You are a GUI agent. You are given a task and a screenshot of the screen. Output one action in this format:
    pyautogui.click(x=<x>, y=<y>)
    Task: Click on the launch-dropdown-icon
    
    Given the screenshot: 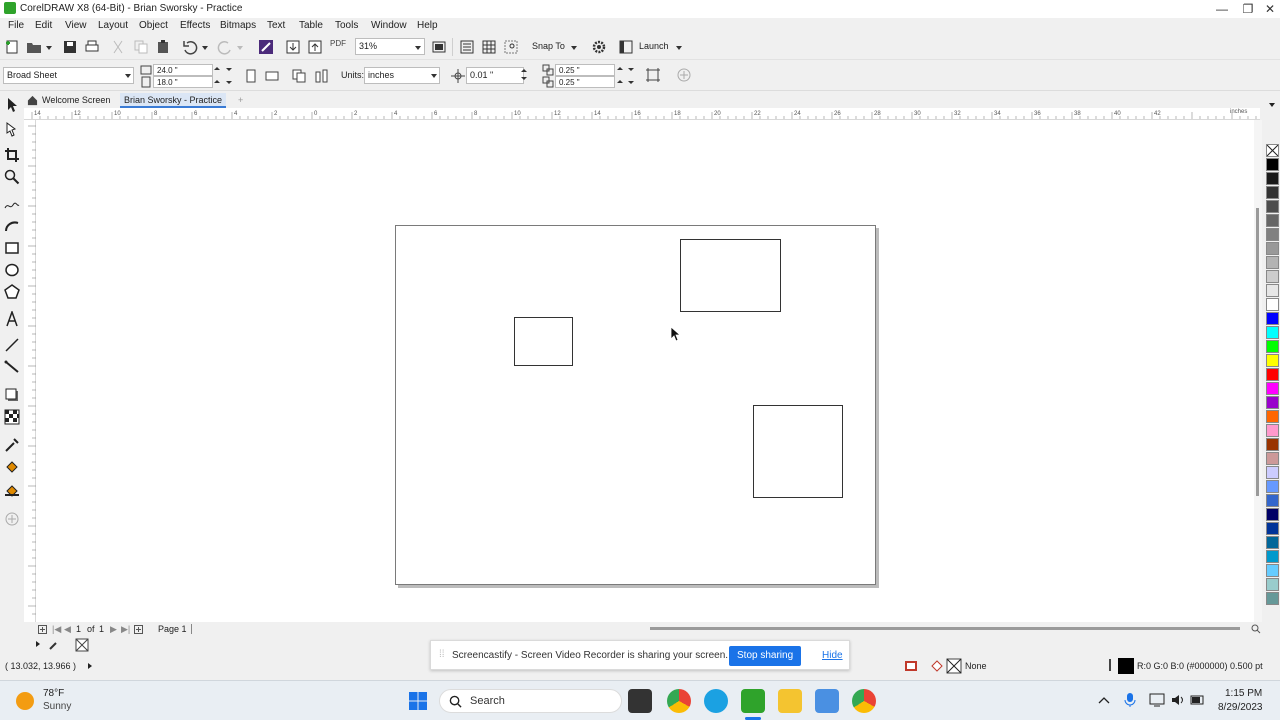 What is the action you would take?
    pyautogui.click(x=679, y=48)
    